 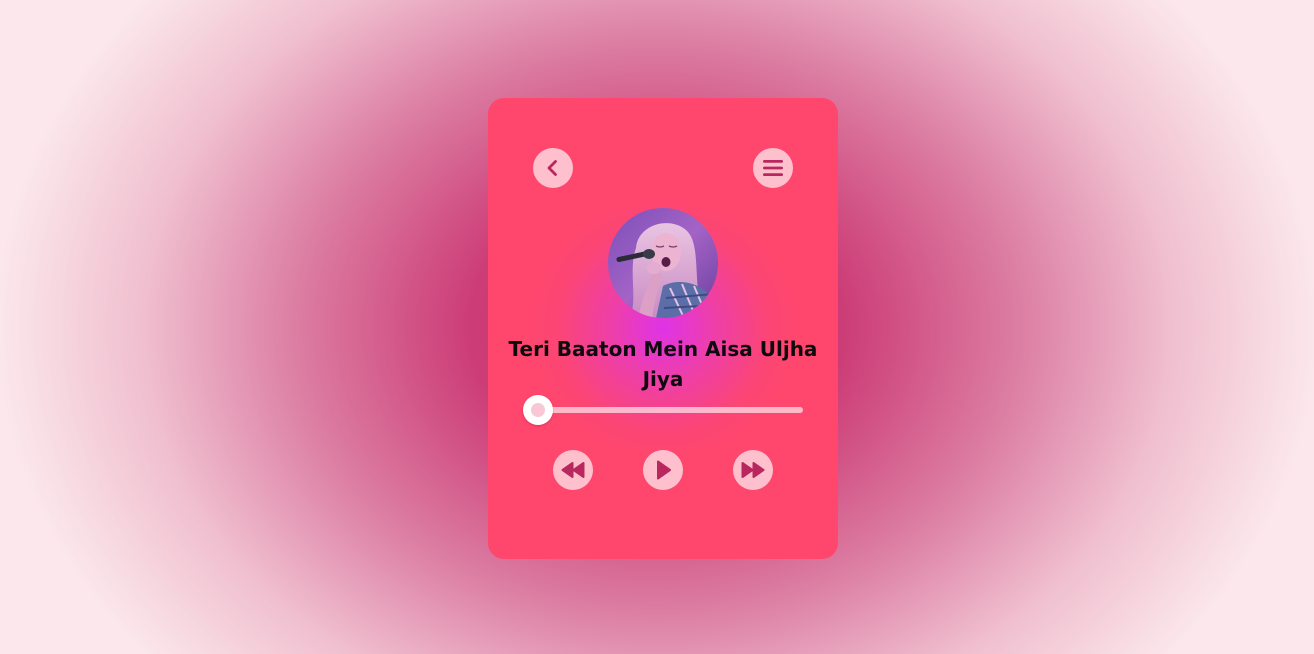 I want to click on play-button, so click(x=663, y=470).